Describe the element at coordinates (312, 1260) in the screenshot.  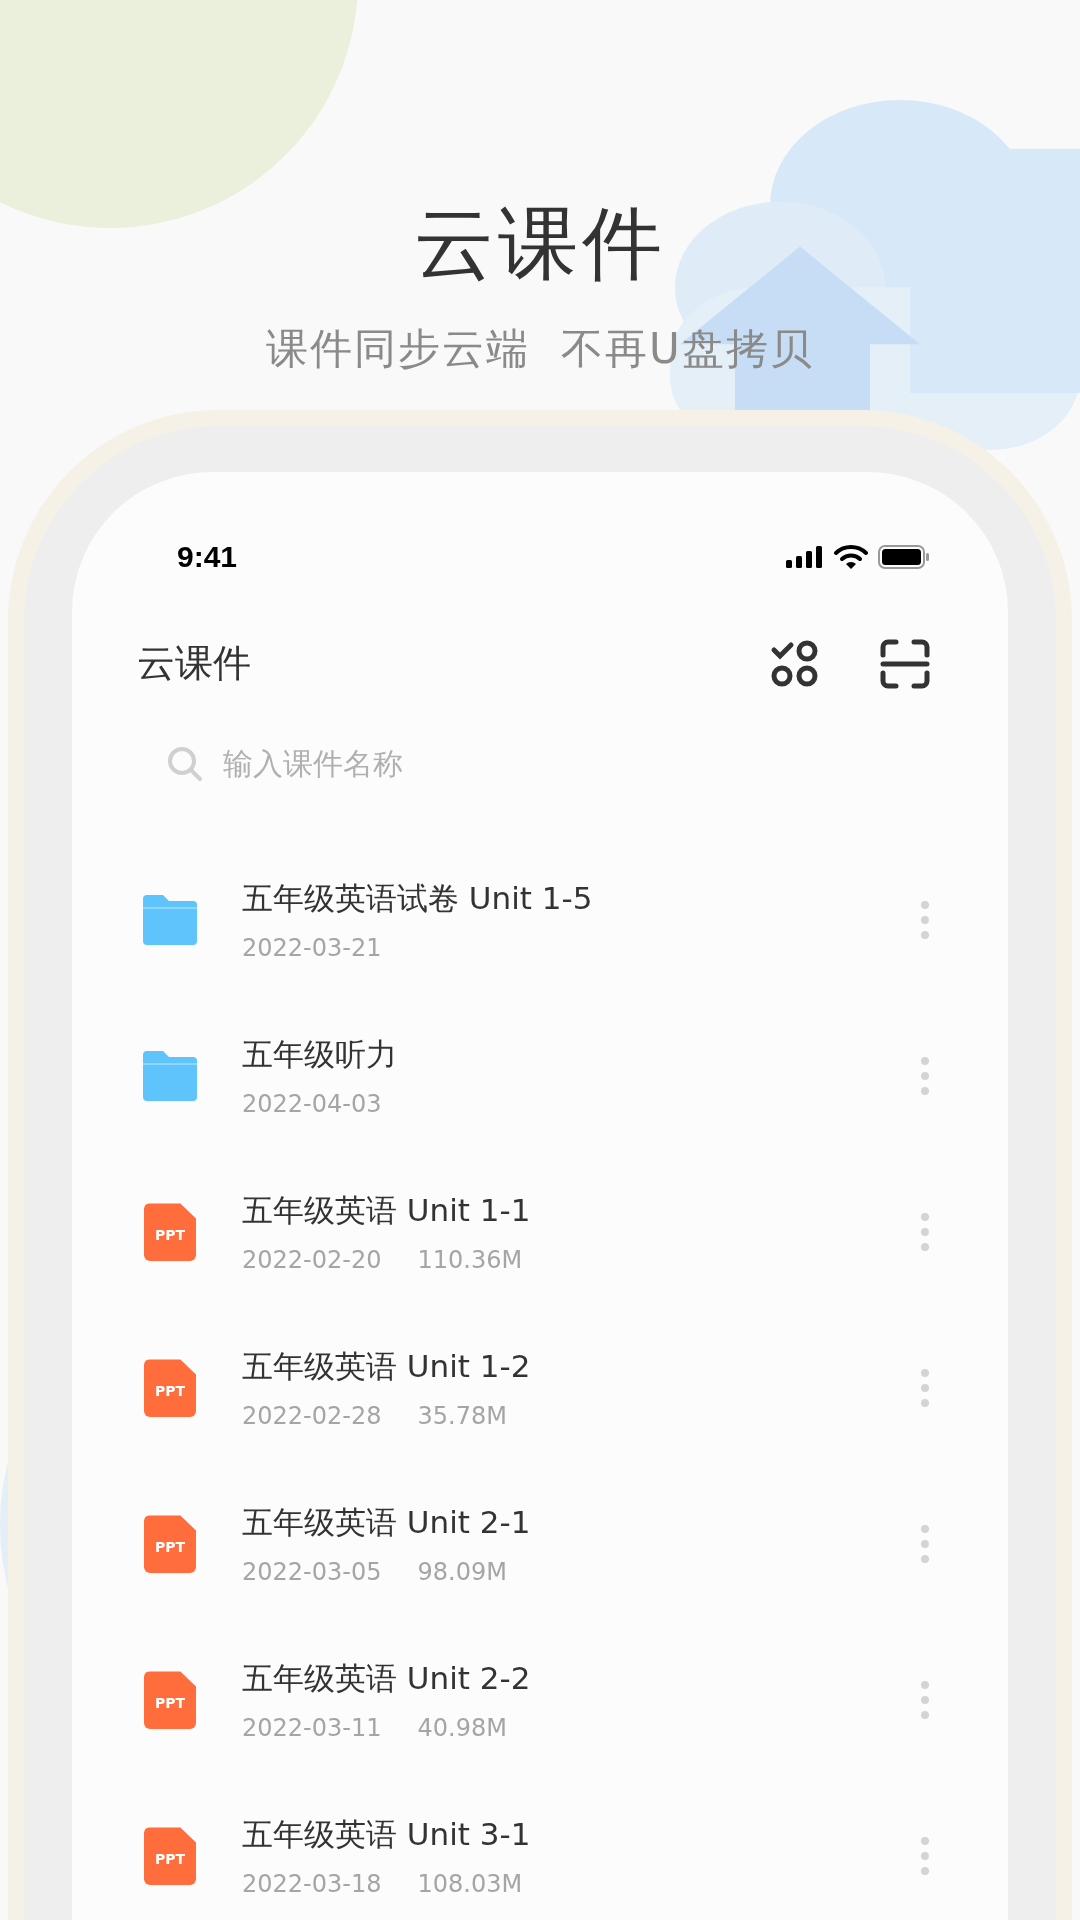
I see `file-date: 2022-02-20` at that location.